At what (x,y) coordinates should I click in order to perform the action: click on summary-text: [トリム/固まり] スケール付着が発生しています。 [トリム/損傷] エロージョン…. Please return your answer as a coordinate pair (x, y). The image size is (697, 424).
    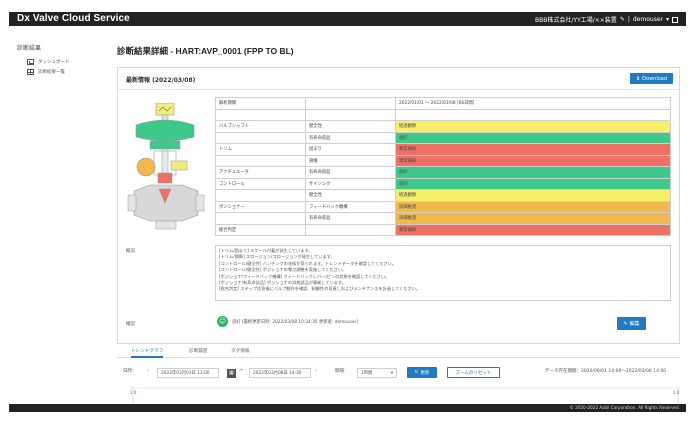
    Looking at the image, I should click on (443, 273).